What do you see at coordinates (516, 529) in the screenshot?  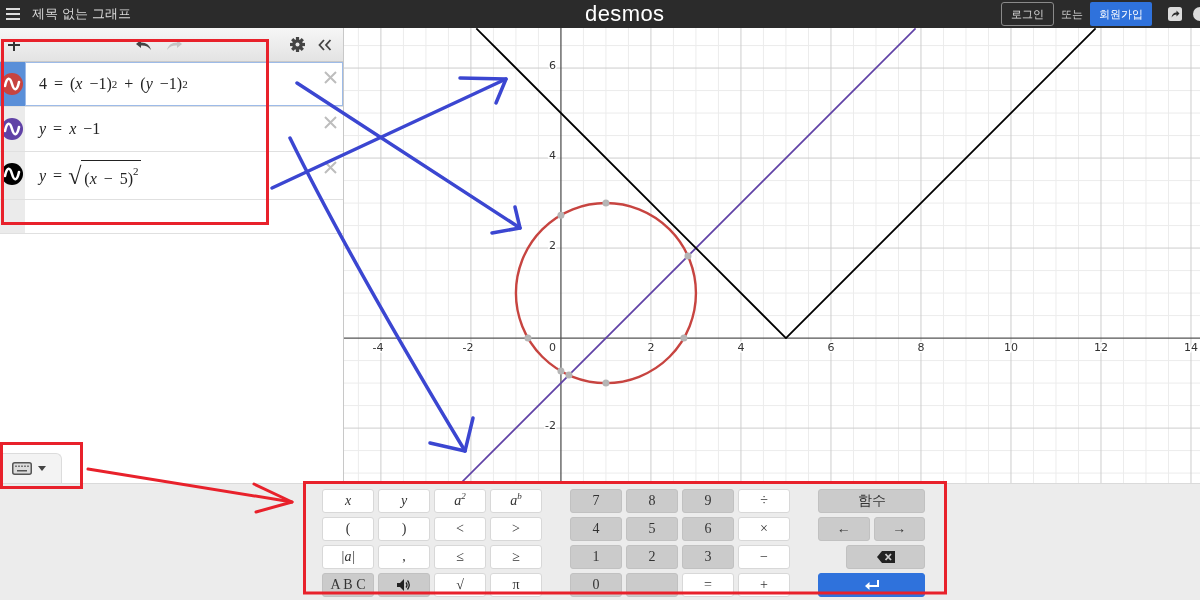 I see `keypad-key: >` at bounding box center [516, 529].